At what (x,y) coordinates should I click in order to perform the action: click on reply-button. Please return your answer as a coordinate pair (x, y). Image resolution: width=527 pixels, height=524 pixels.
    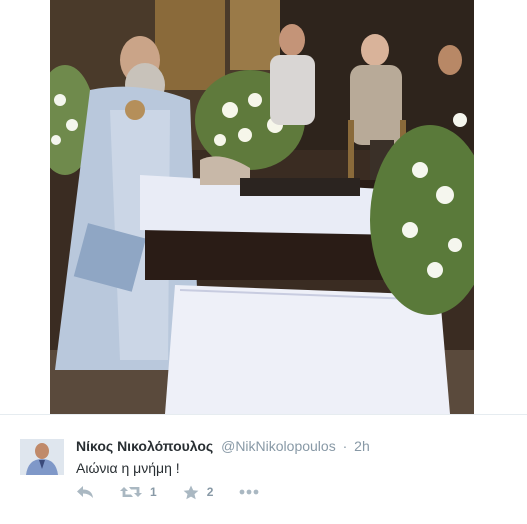
    Looking at the image, I should click on (85, 492).